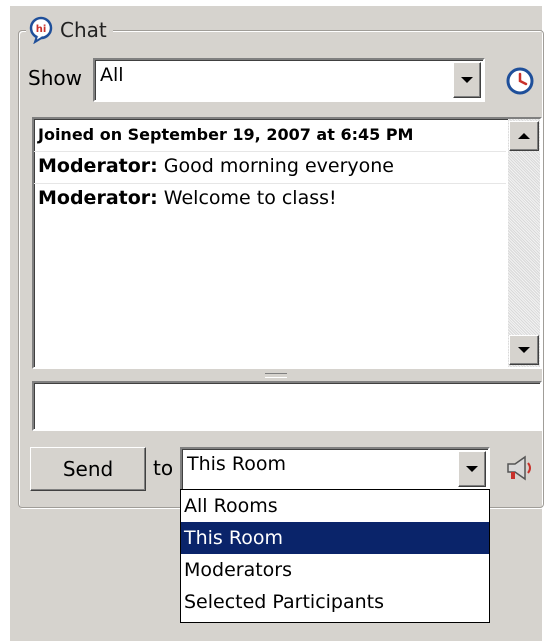 The width and height of the screenshot is (552, 641). I want to click on scroll-down-button, so click(524, 350).